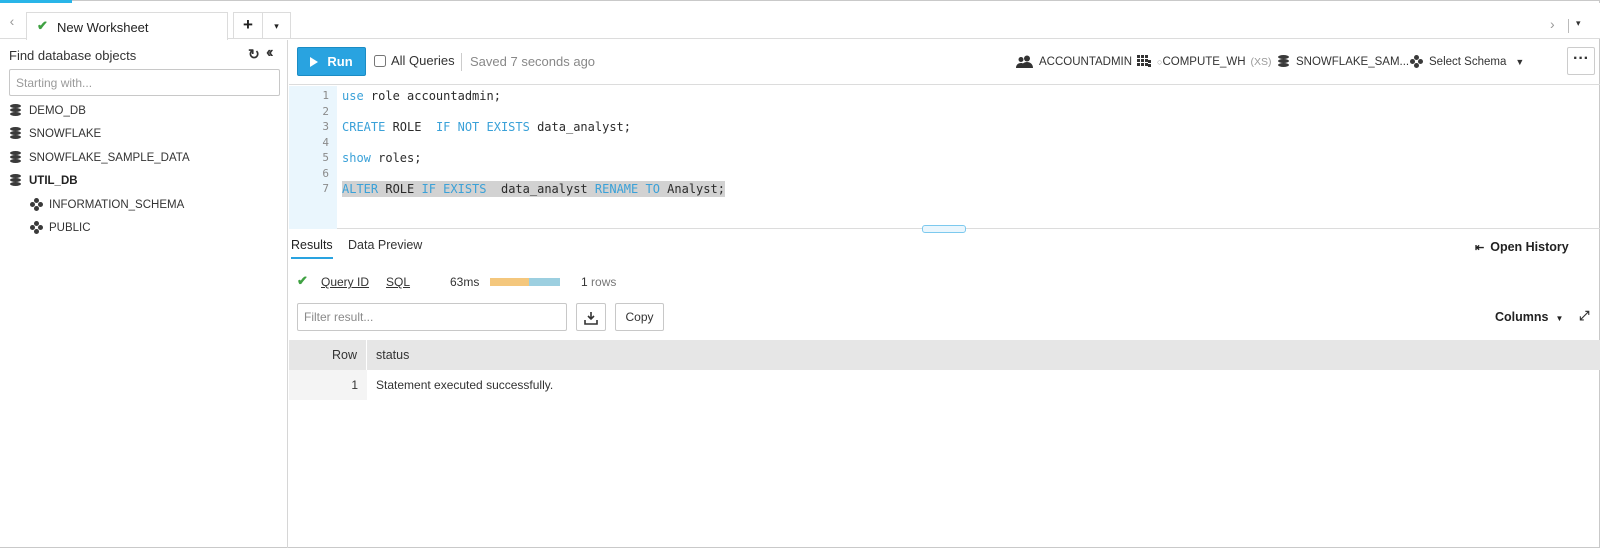 The image size is (1600, 548). I want to click on tabs-menu-icon: ▾, so click(1578, 23).